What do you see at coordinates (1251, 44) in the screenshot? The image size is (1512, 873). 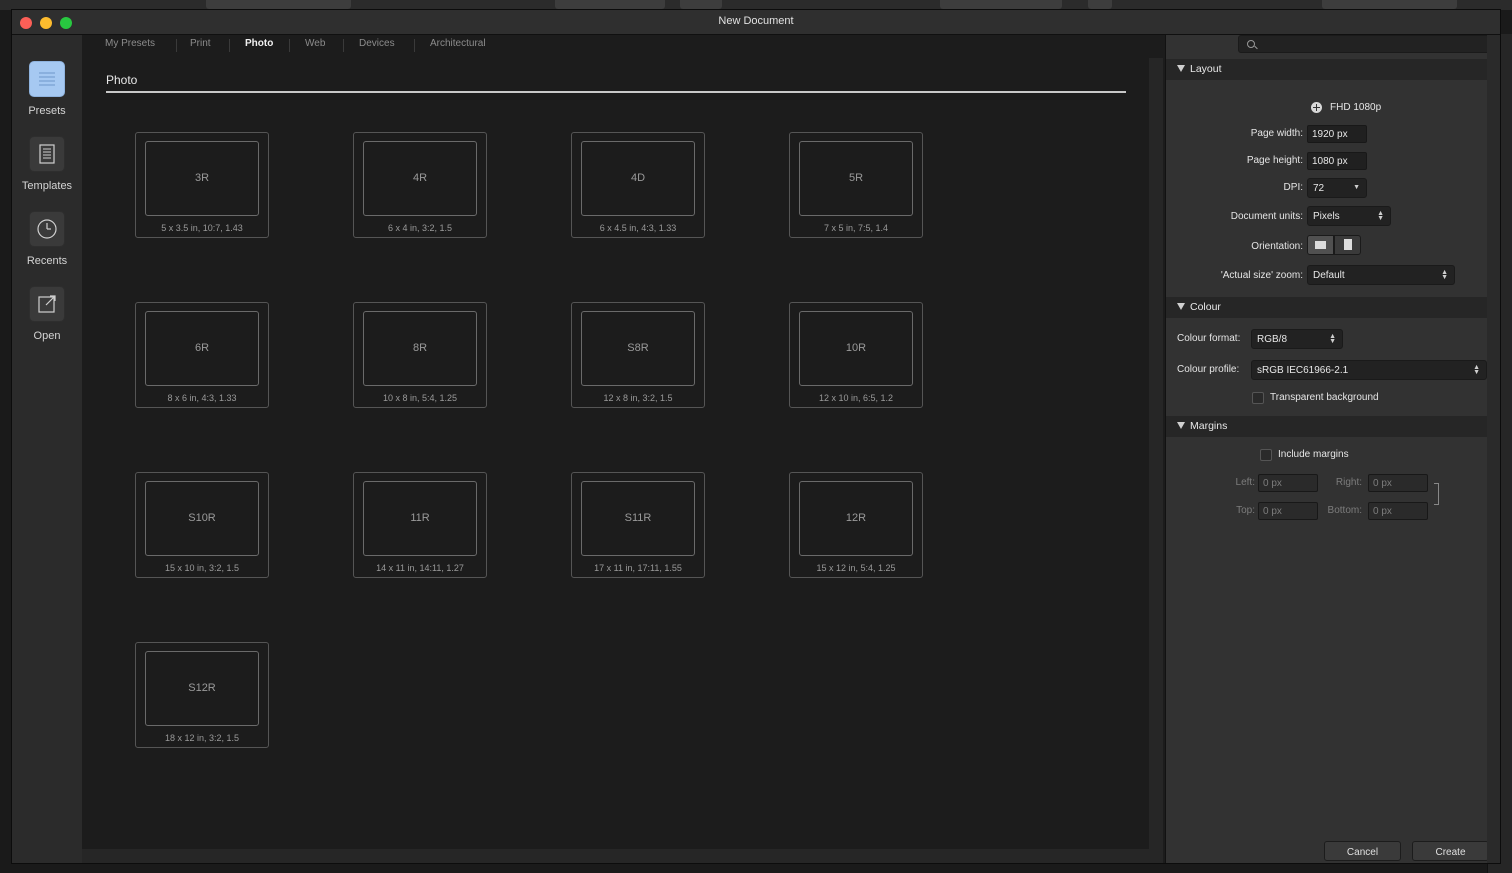 I see `search-icon` at bounding box center [1251, 44].